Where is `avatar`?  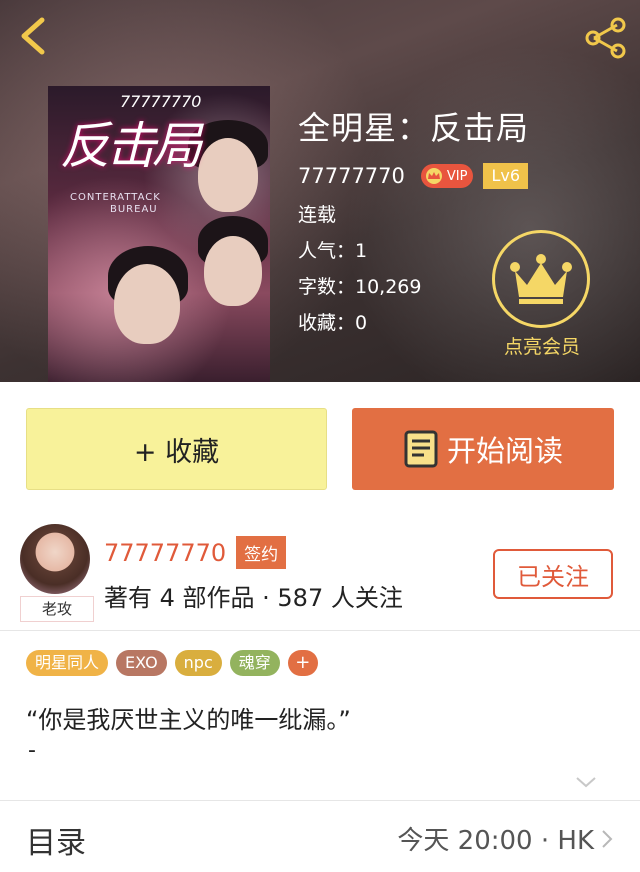
avatar is located at coordinates (55, 559).